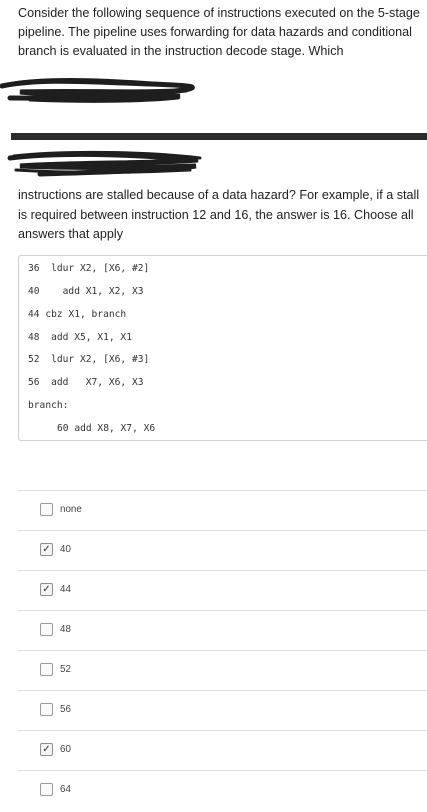 The height and width of the screenshot is (812, 427). I want to click on code-line: 40 add X1, X2, X3, so click(86, 291).